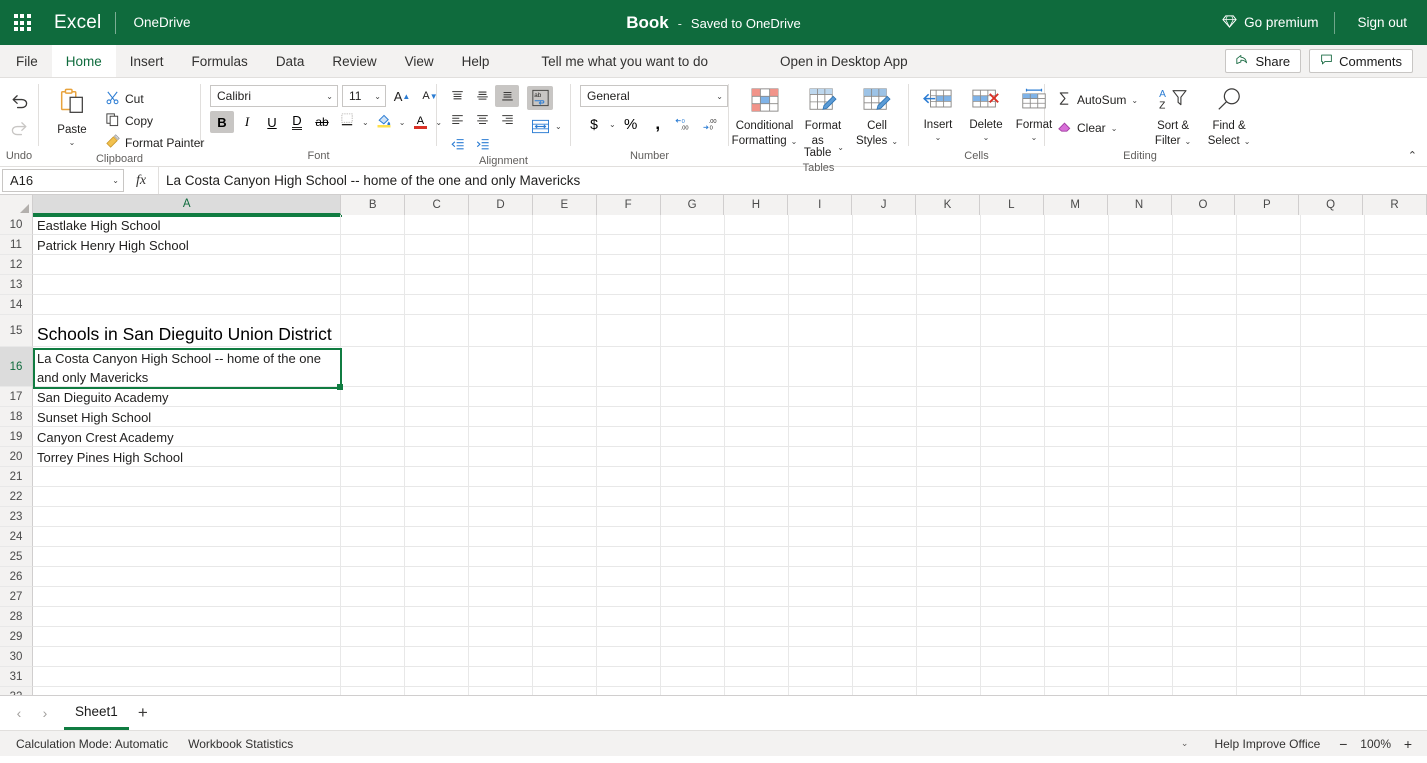  Describe the element at coordinates (482, 144) in the screenshot. I see `increase-indent-button` at that location.